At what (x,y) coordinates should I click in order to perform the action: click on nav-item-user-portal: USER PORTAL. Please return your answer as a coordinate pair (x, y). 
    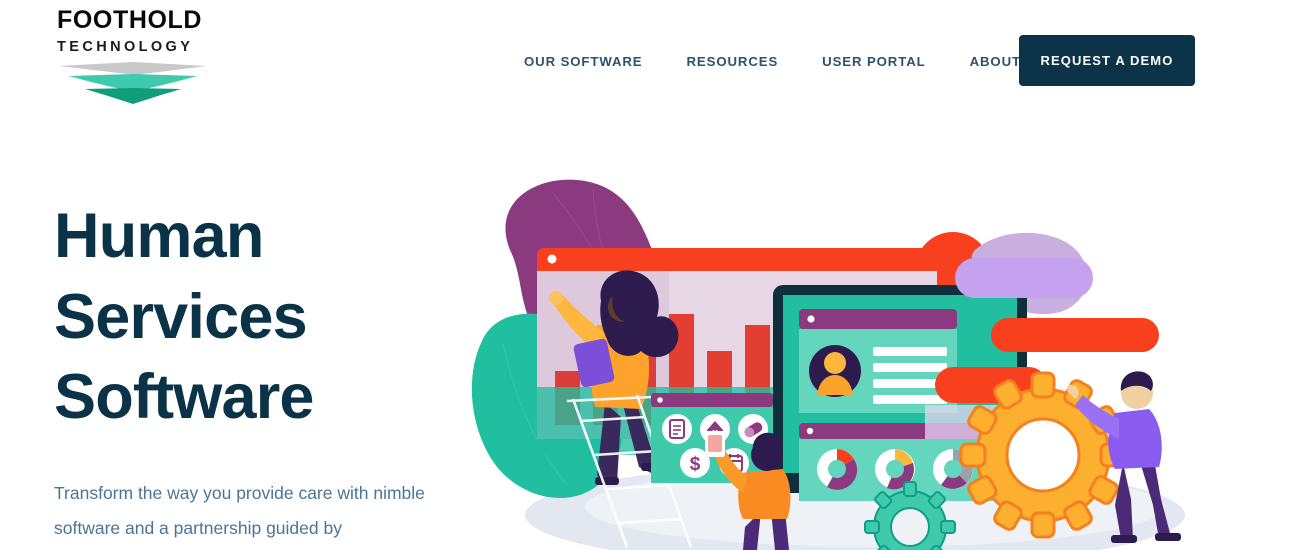
    Looking at the image, I should click on (873, 61).